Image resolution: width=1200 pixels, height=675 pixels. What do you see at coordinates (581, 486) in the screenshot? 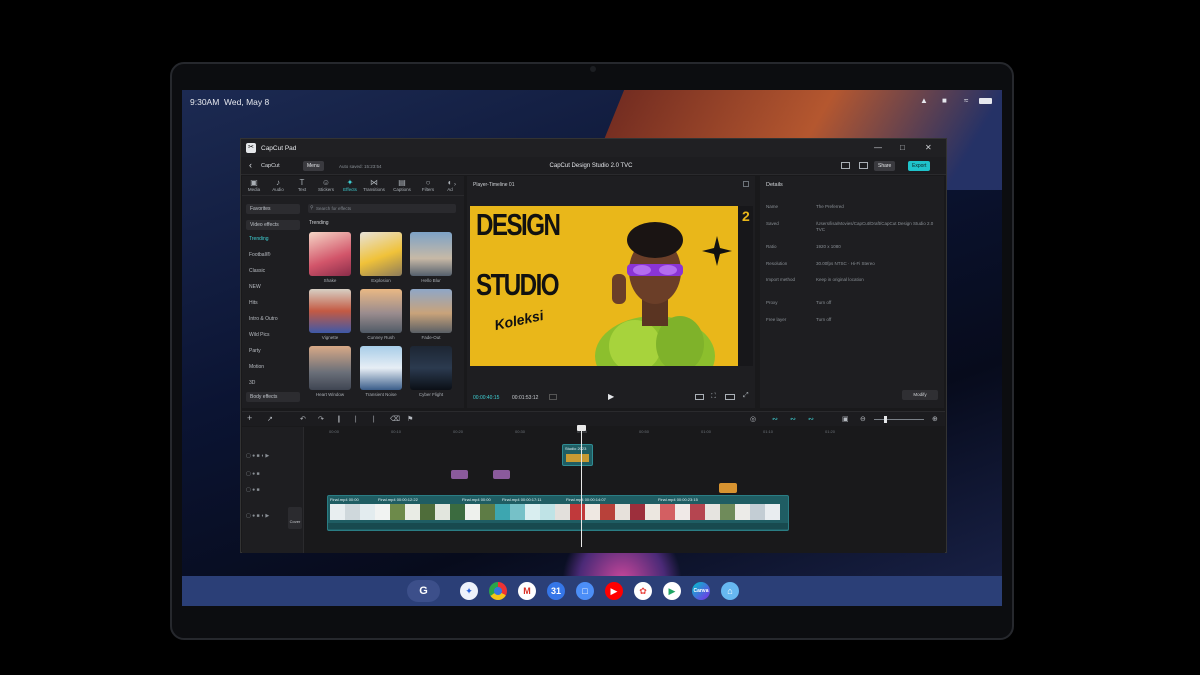
I see `playhead` at bounding box center [581, 486].